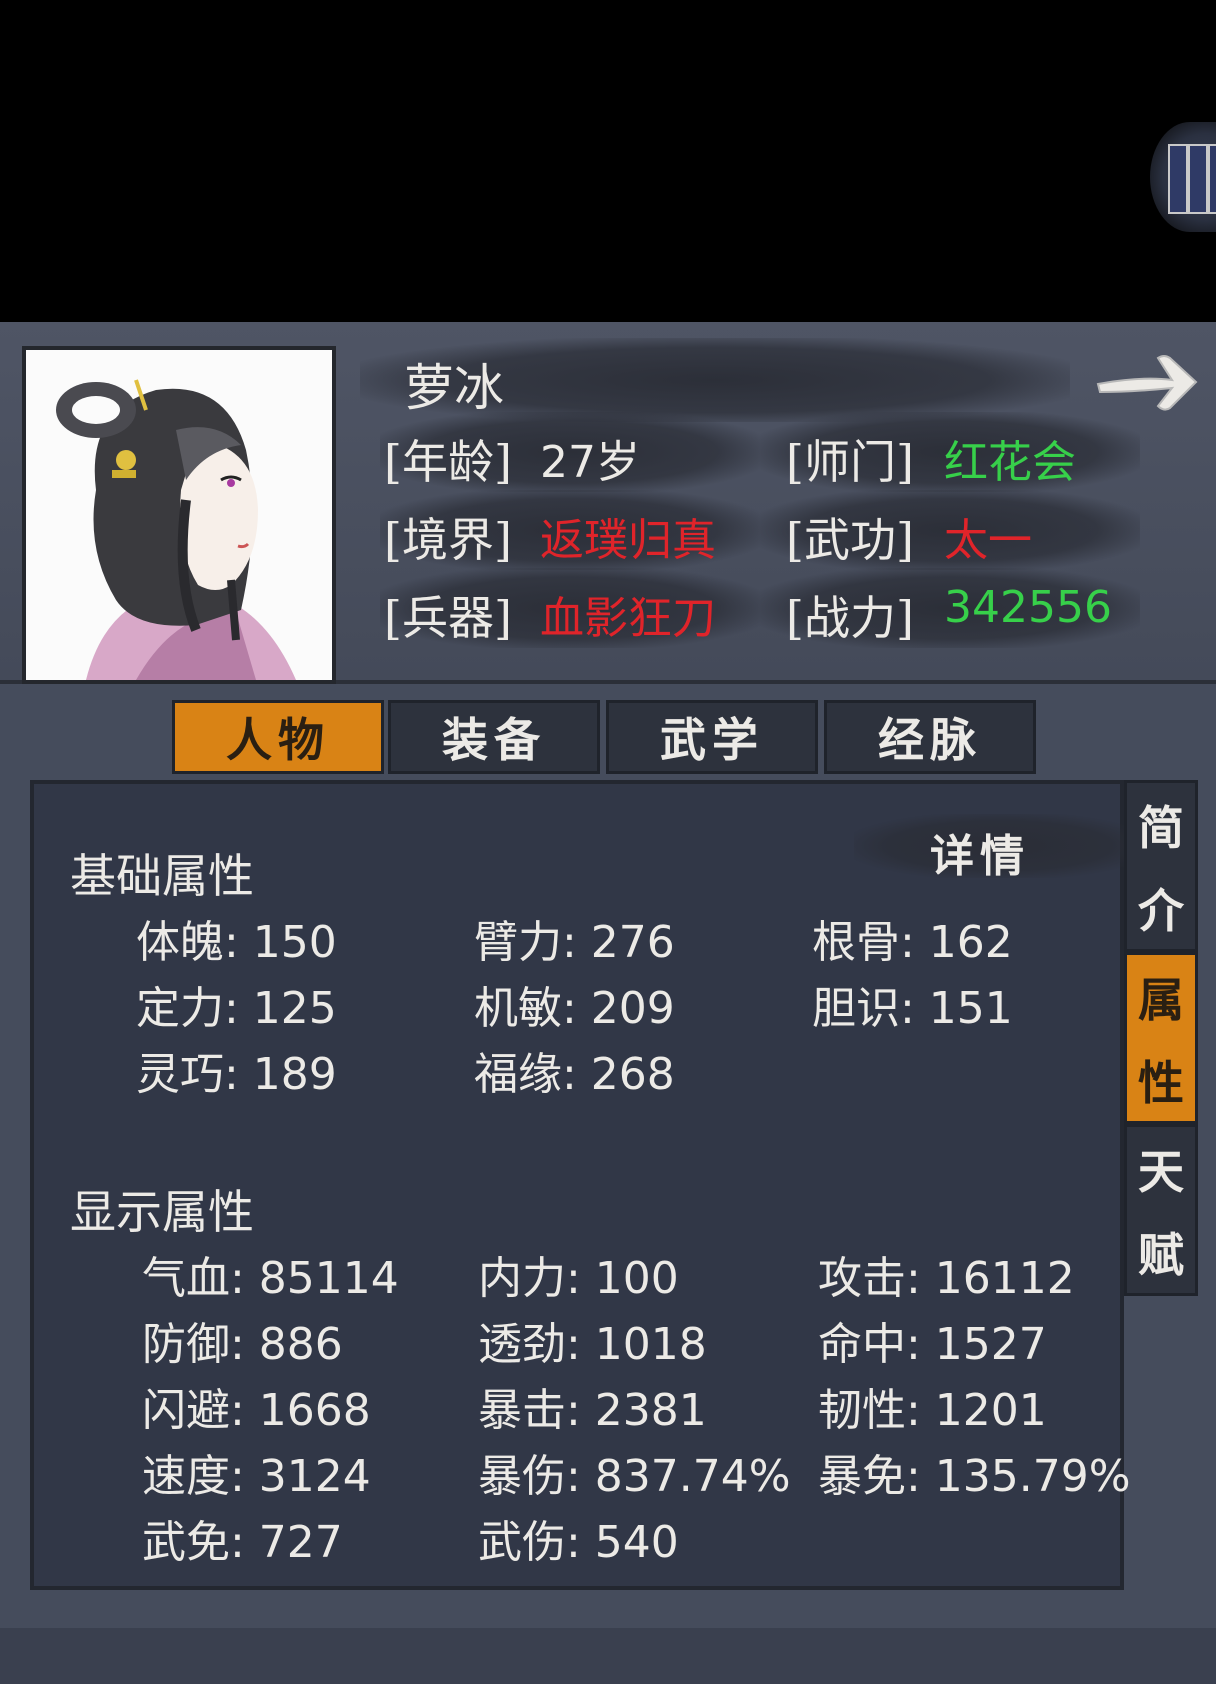 Image resolution: width=1216 pixels, height=1684 pixels. What do you see at coordinates (270, 1278) in the screenshot?
I see `stat-hp: 气血: 85114` at bounding box center [270, 1278].